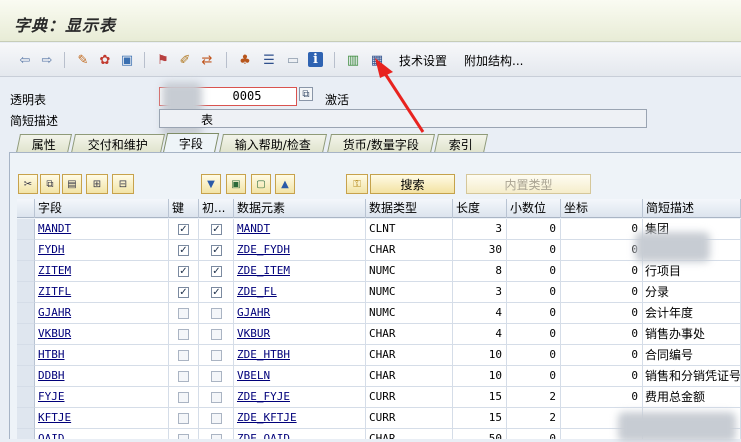 This screenshot has height=442, width=741. What do you see at coordinates (105, 60) in the screenshot?
I see `check-icon: ✿` at bounding box center [105, 60].